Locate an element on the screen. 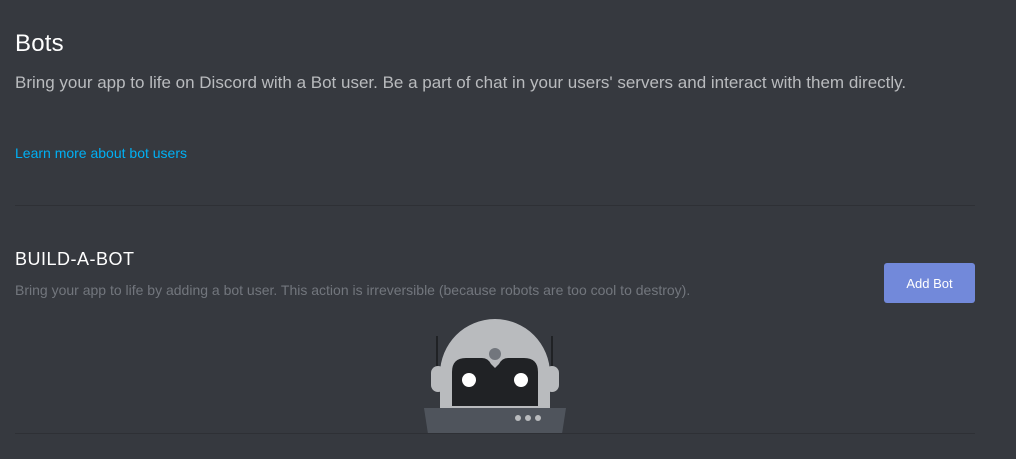  robot-body is located at coordinates (495, 421).